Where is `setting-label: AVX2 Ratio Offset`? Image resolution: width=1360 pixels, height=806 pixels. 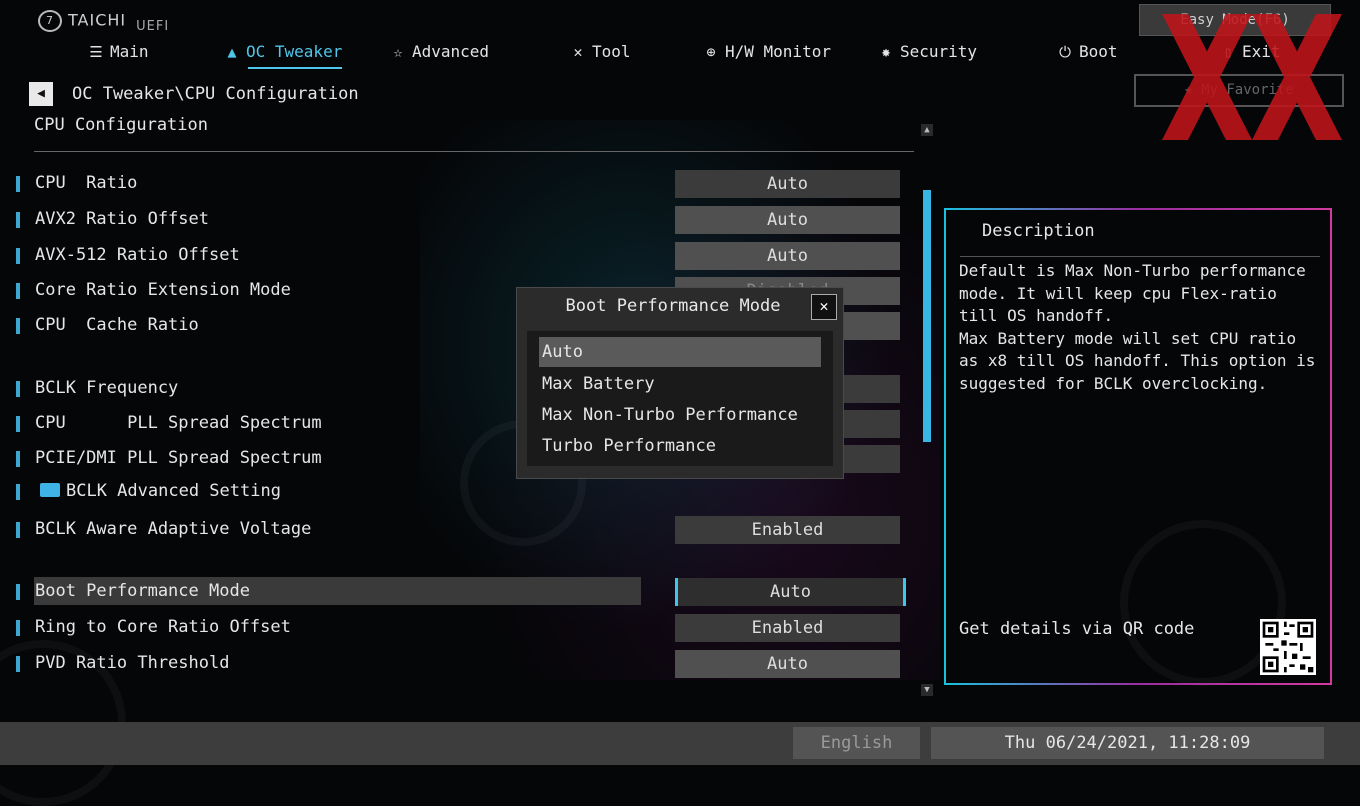 setting-label: AVX2 Ratio Offset is located at coordinates (122, 219).